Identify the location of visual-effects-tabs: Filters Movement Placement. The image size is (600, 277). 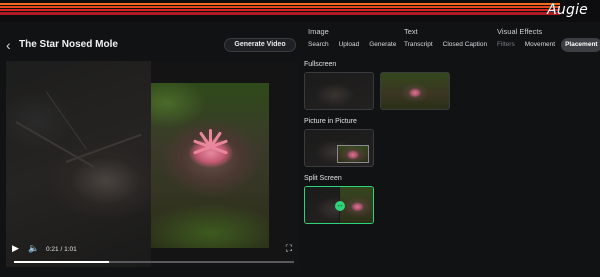
(546, 45).